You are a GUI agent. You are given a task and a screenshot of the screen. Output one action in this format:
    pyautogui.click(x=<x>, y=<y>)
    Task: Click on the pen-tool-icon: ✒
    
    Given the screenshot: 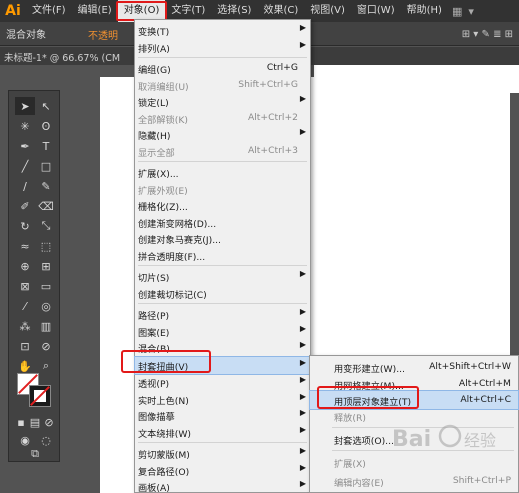 What is the action you would take?
    pyautogui.click(x=25, y=146)
    